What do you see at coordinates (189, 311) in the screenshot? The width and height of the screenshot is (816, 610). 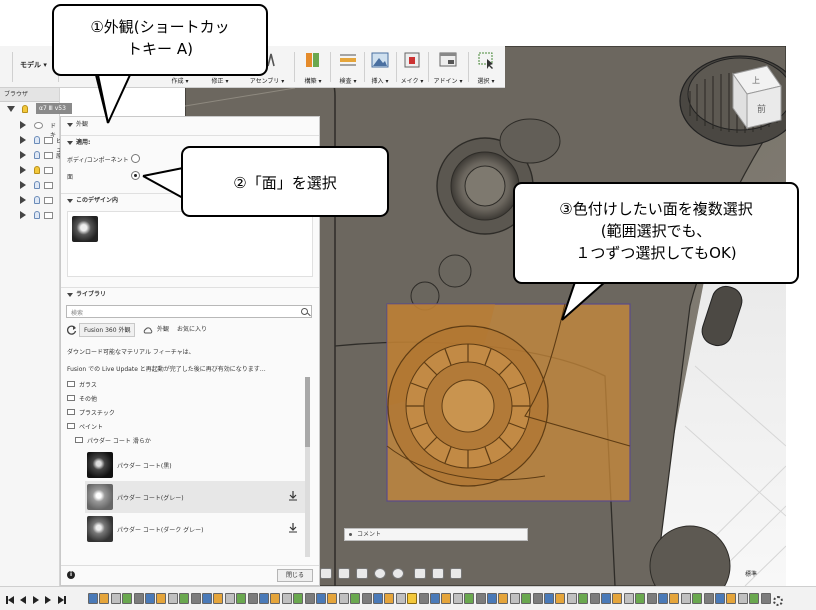 I see `library-search-input: 検索` at bounding box center [189, 311].